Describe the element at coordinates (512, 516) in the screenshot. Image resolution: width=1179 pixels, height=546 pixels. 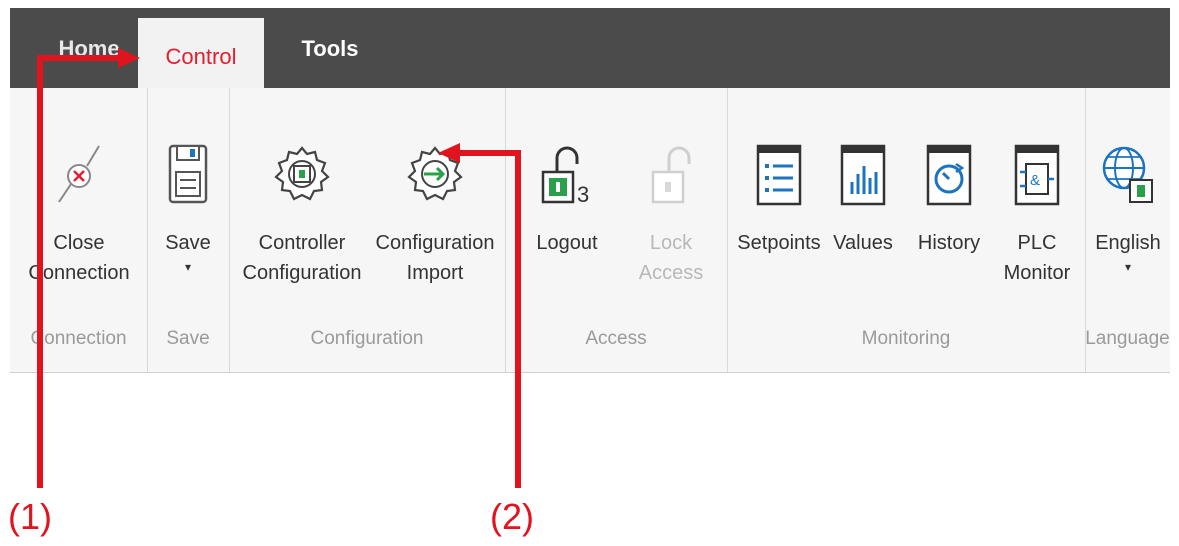
I see `annotation-label-2: (2)` at that location.